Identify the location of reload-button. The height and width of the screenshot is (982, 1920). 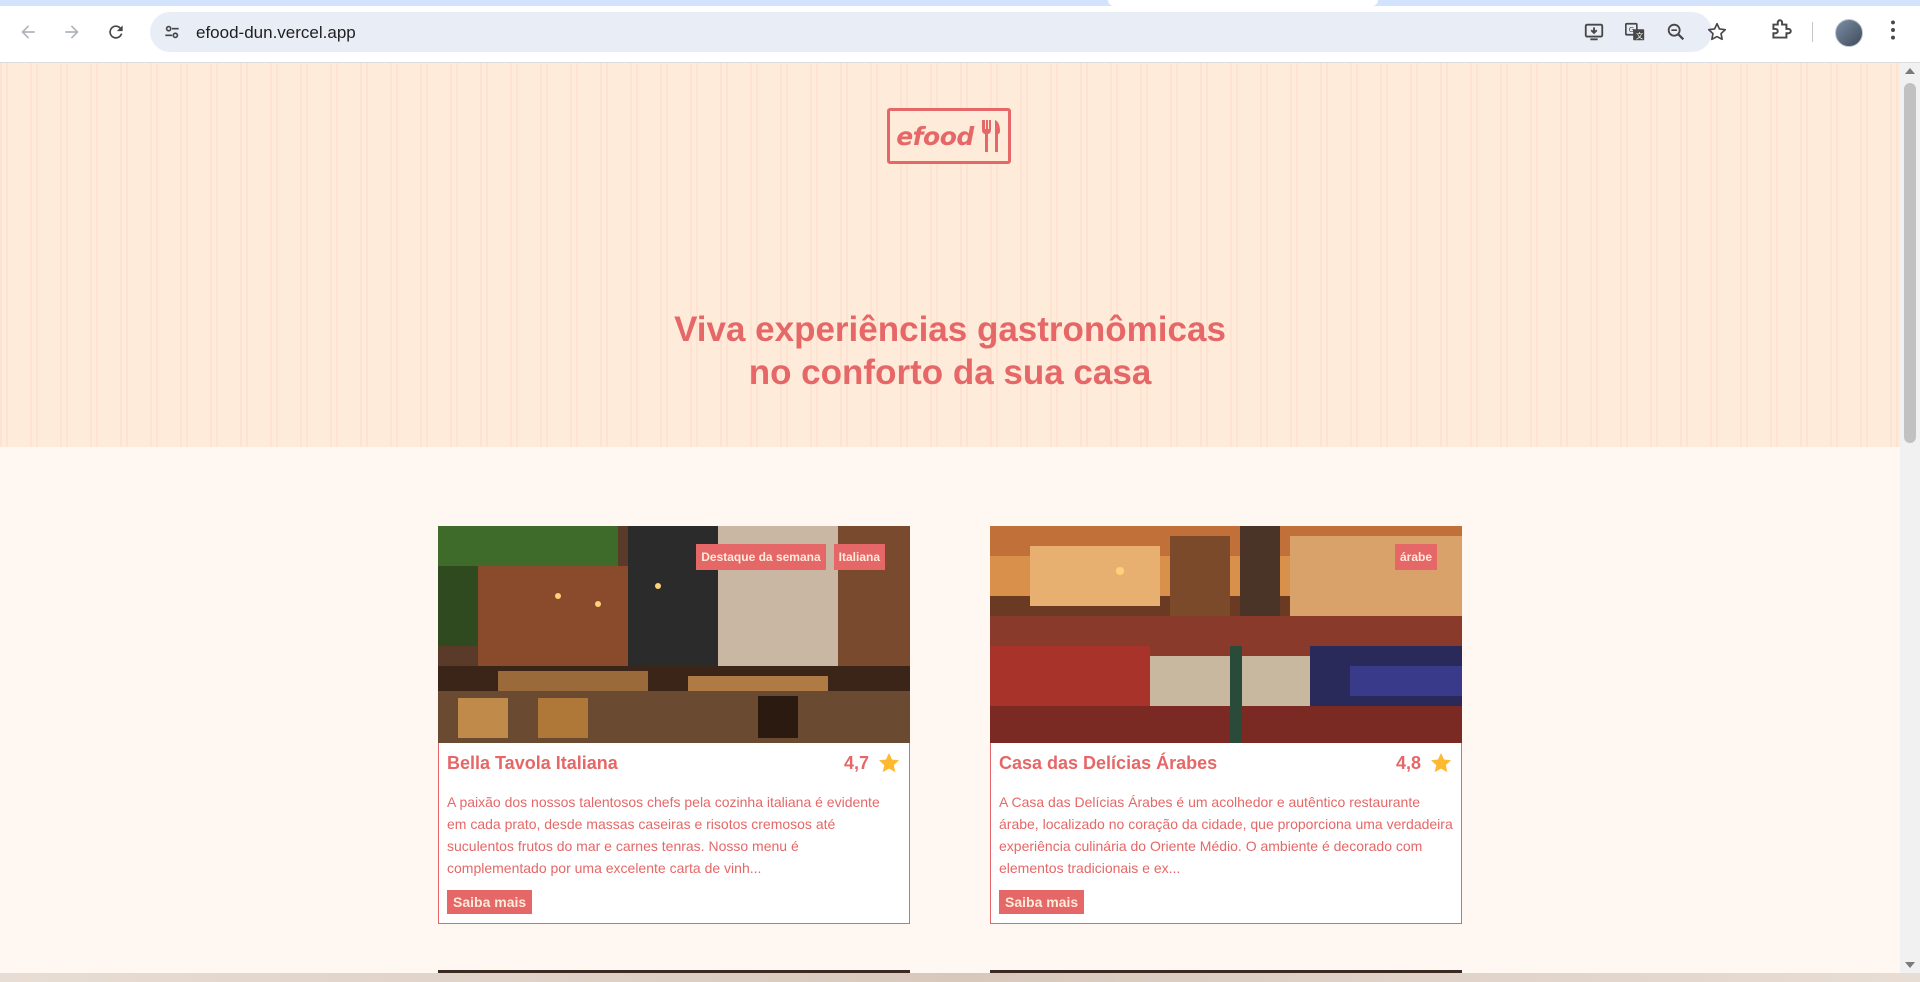
(116, 32).